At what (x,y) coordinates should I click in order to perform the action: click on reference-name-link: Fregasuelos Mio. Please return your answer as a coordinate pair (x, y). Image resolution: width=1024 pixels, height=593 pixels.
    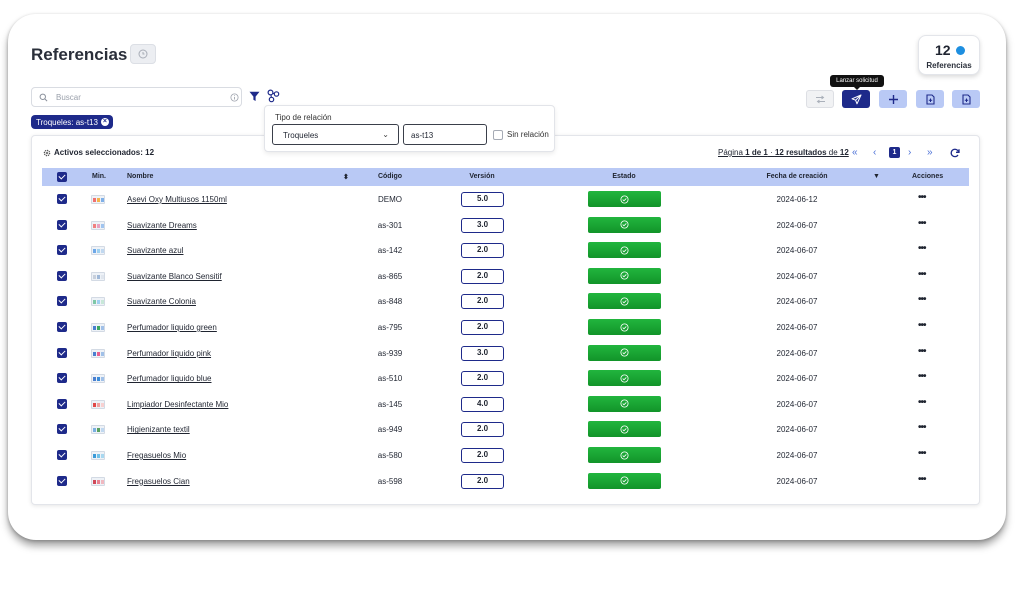
    Looking at the image, I should click on (156, 455).